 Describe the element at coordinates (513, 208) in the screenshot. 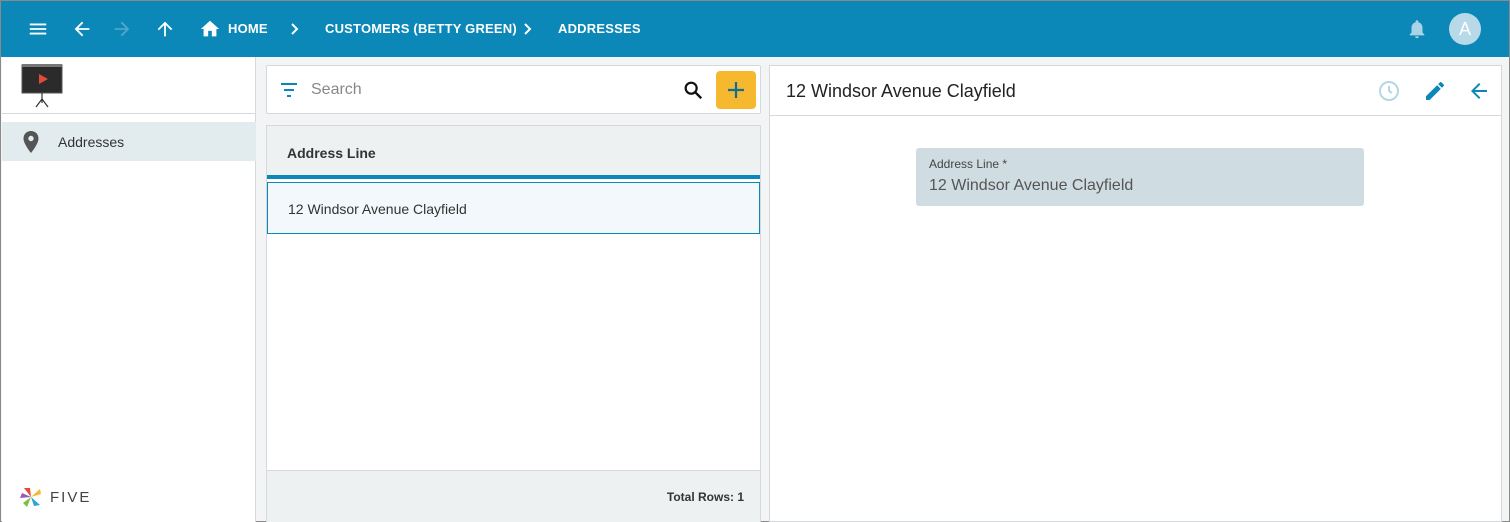

I see `list-item: 12 Windsor Avenue Clayfield` at that location.